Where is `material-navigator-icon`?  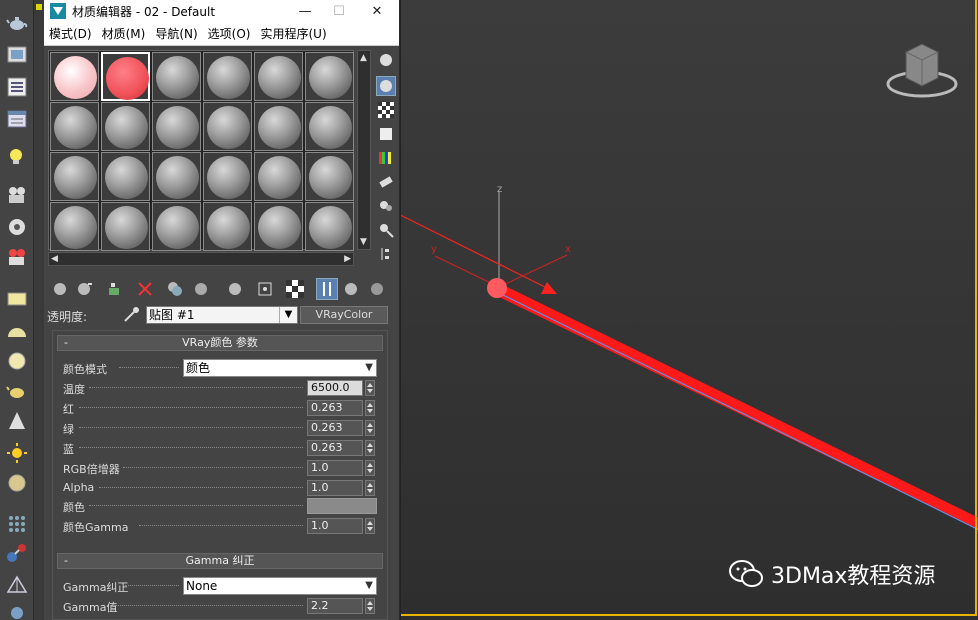
material-navigator-icon is located at coordinates (386, 254).